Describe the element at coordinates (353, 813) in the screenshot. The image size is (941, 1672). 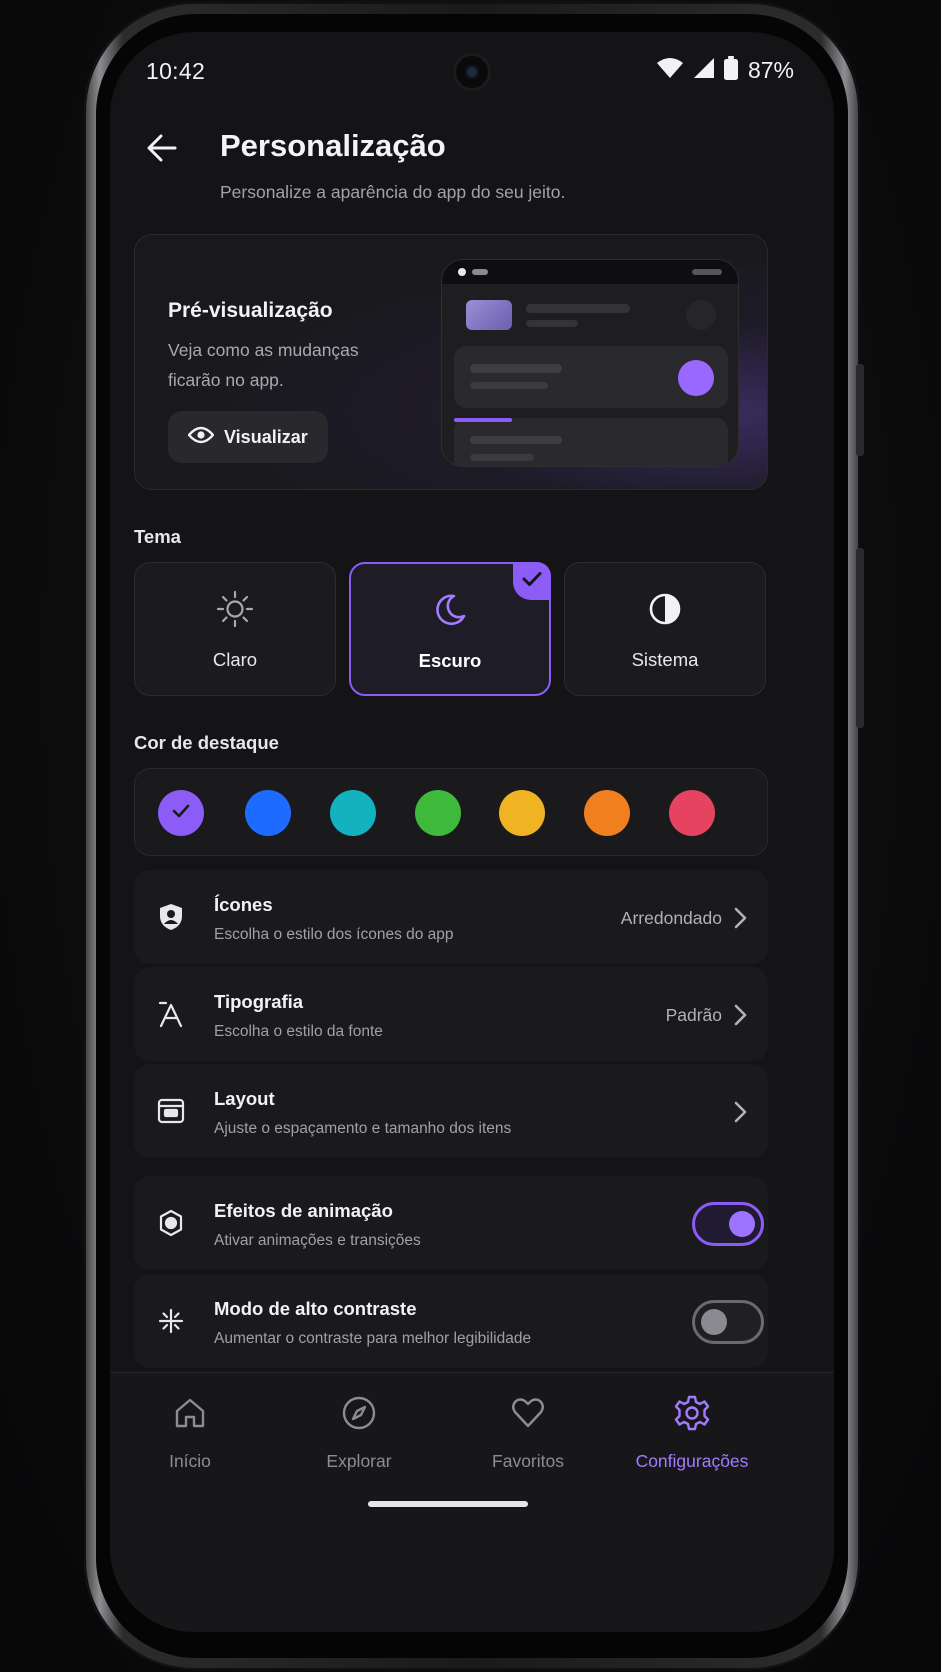
I see `swatch-teal` at that location.